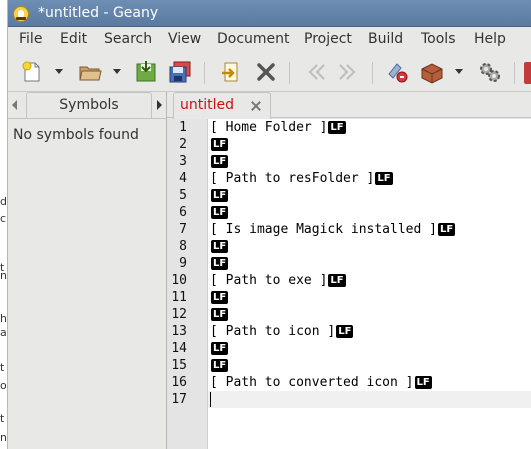 The image size is (531, 449). What do you see at coordinates (3, 332) in the screenshot?
I see `background-text-fragment: a` at bounding box center [3, 332].